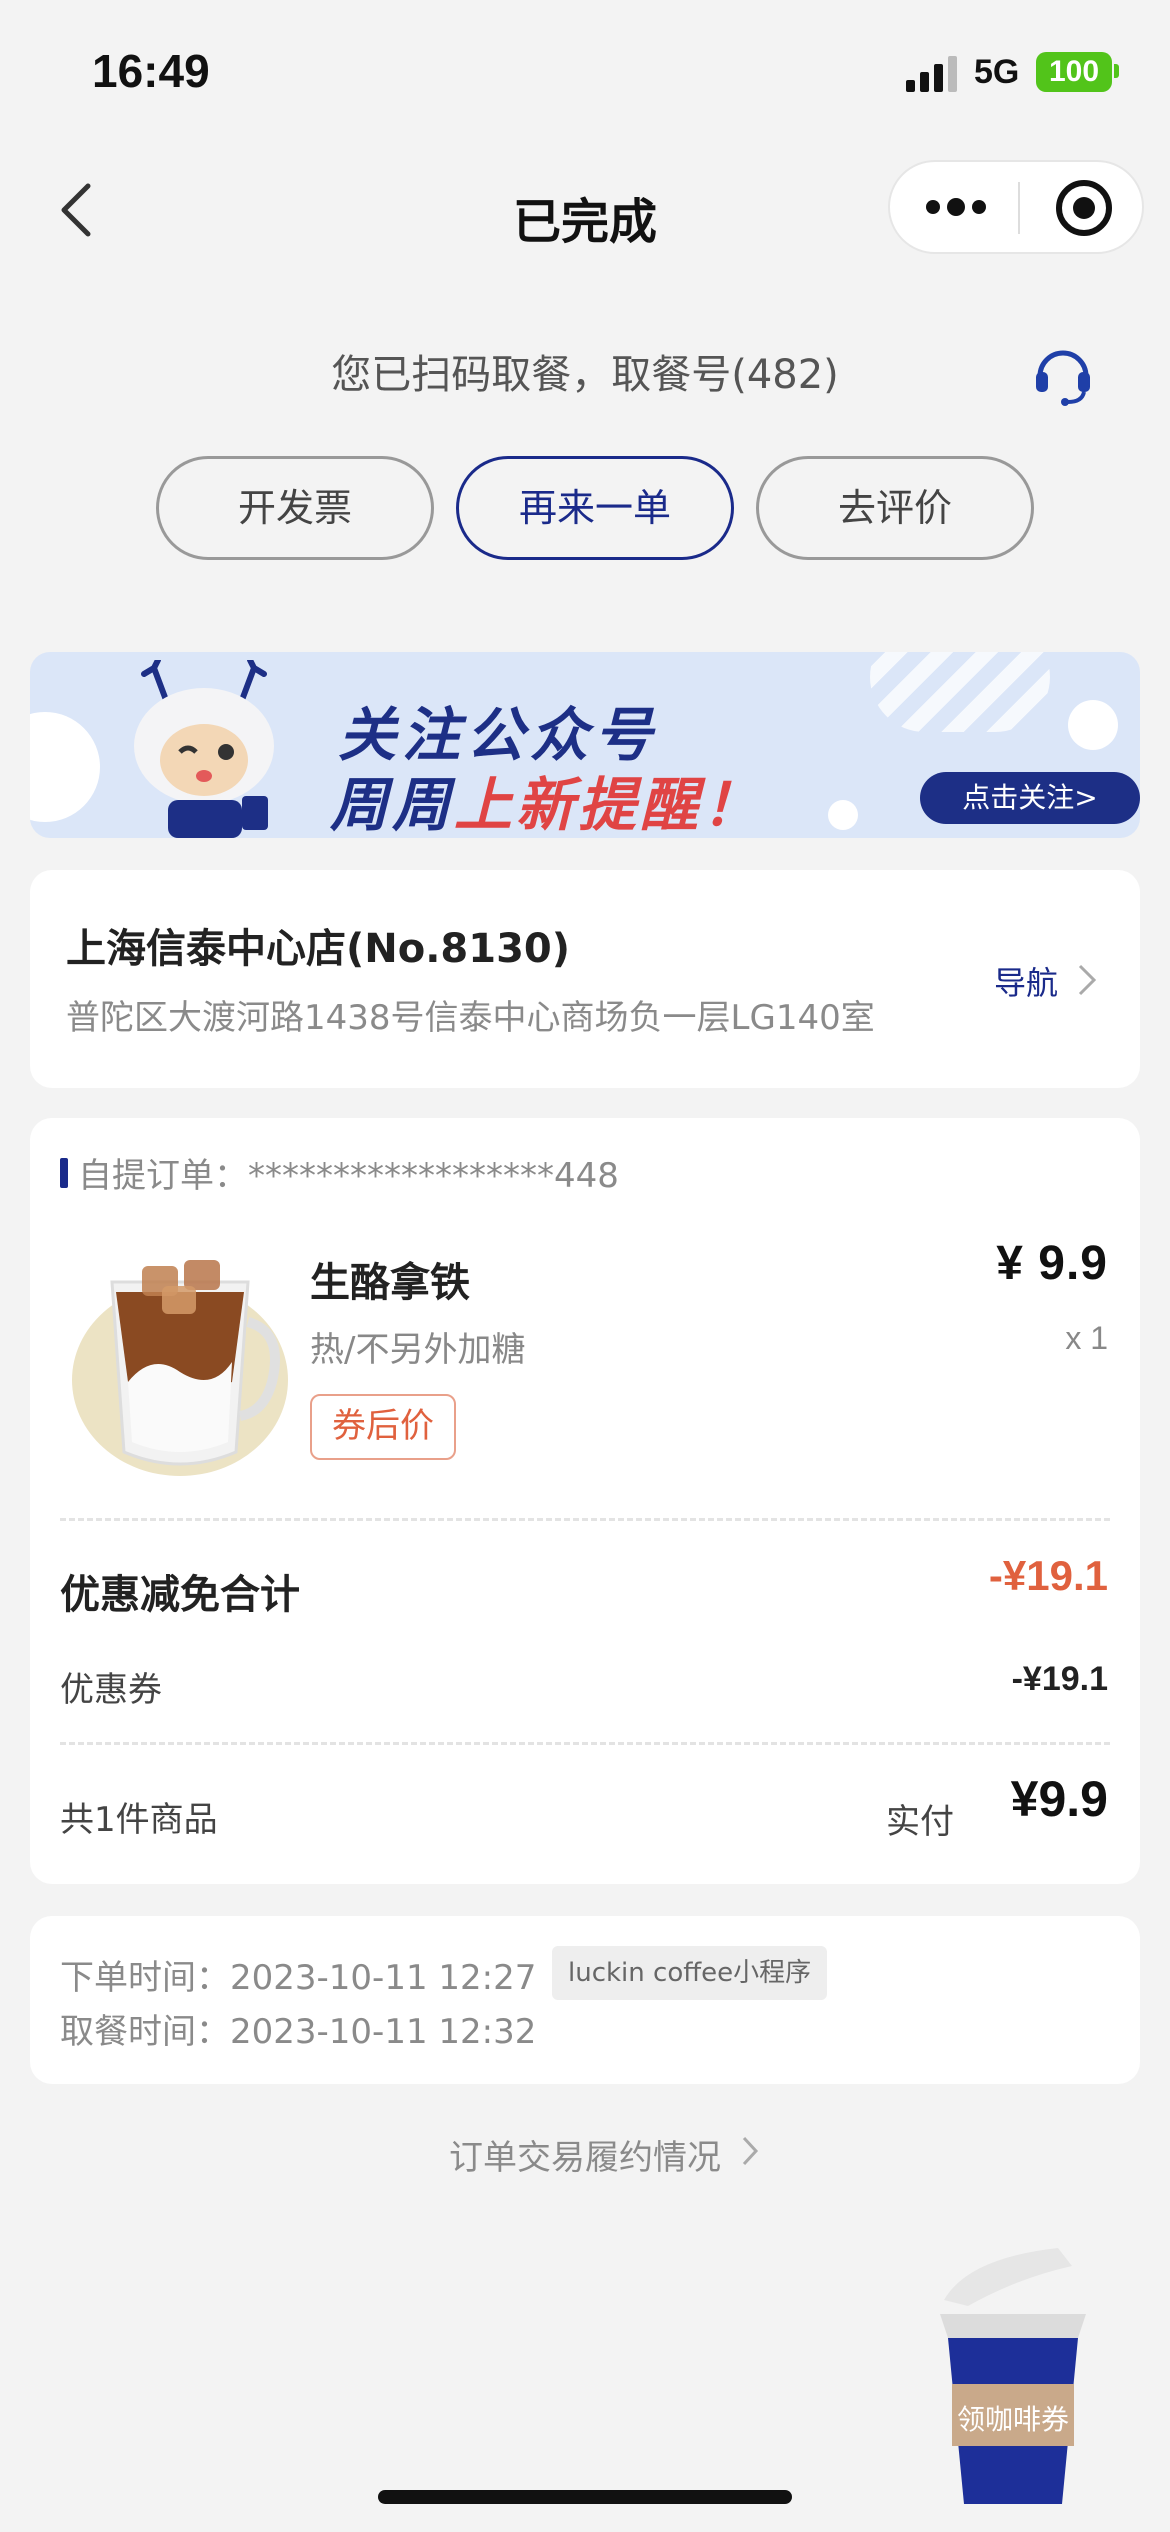 The image size is (1170, 2532). What do you see at coordinates (585, 2497) in the screenshot?
I see `home-indicator` at bounding box center [585, 2497].